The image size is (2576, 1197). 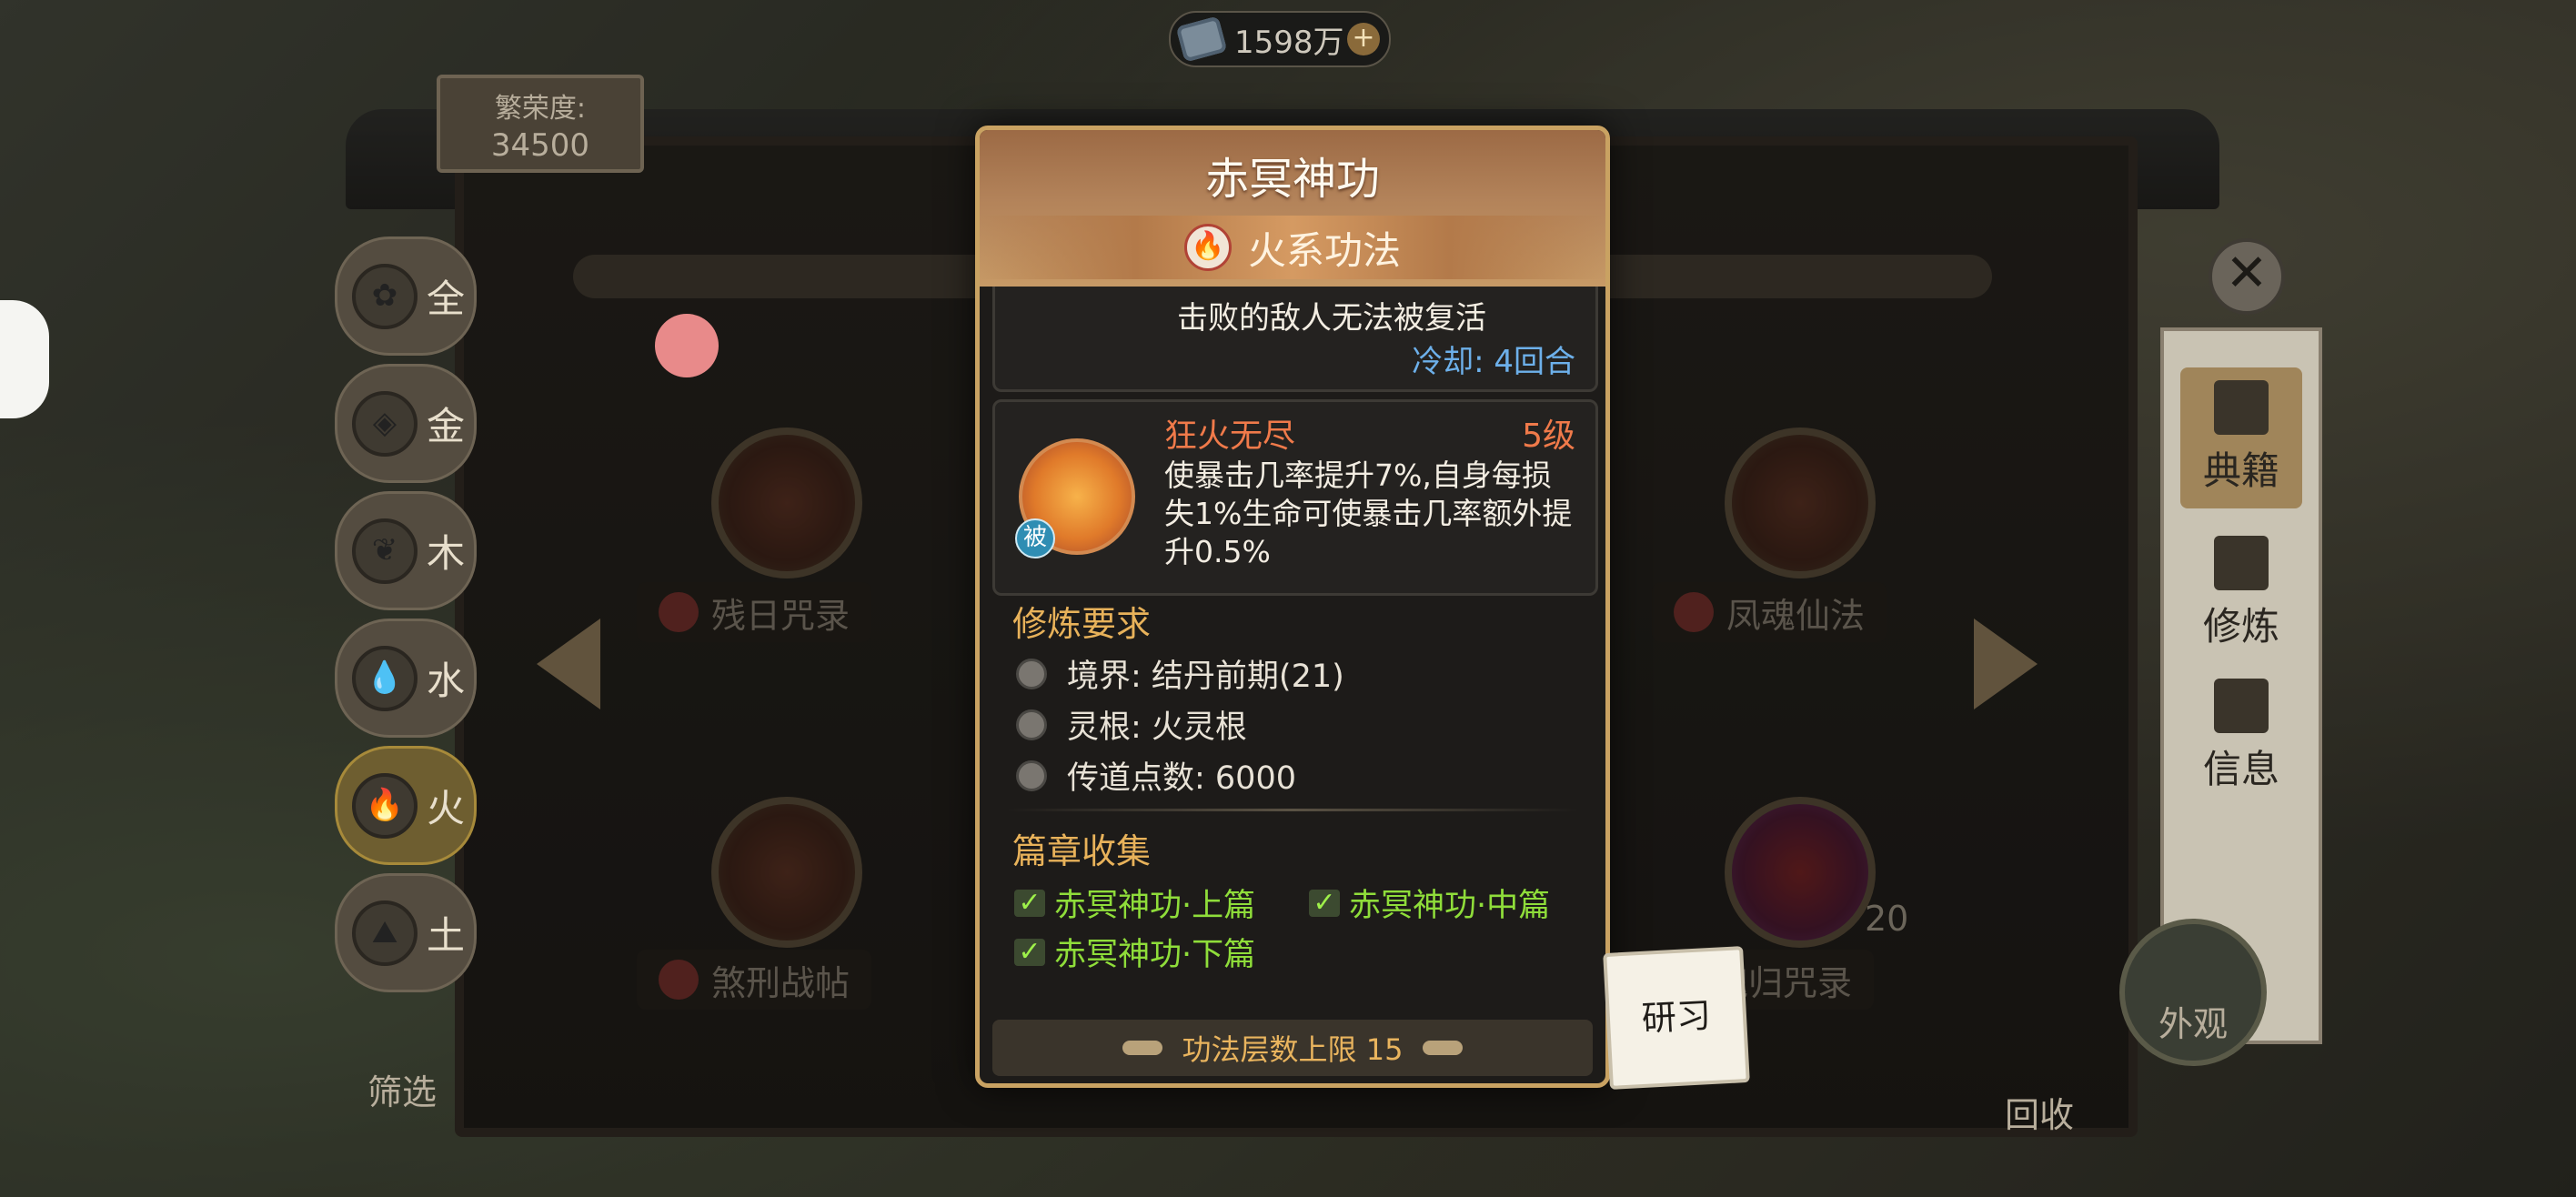 What do you see at coordinates (1134, 903) in the screenshot?
I see `chapter-item-upper: ✓ 赤冥神功·上篇` at bounding box center [1134, 903].